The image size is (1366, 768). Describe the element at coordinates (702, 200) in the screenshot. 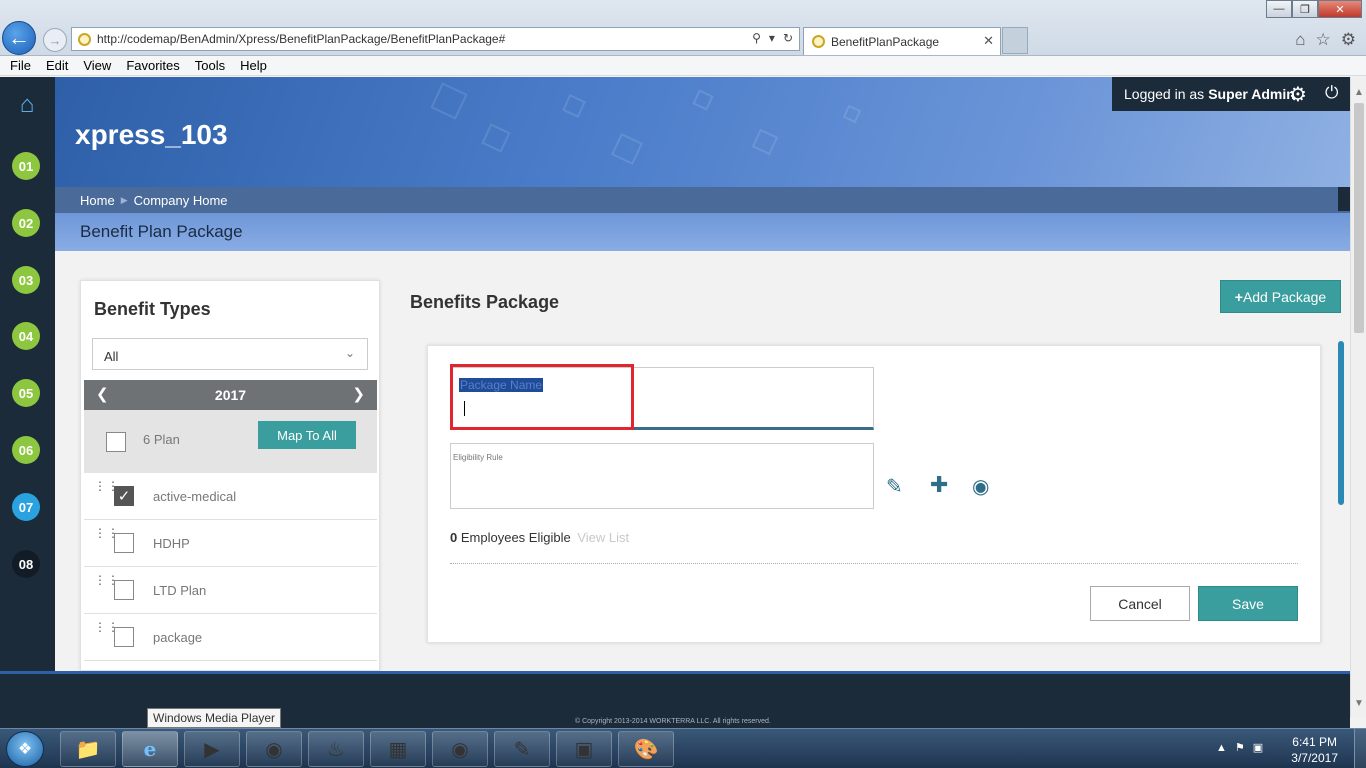

I see `breadcrumb: Home ▶ Company Home` at that location.